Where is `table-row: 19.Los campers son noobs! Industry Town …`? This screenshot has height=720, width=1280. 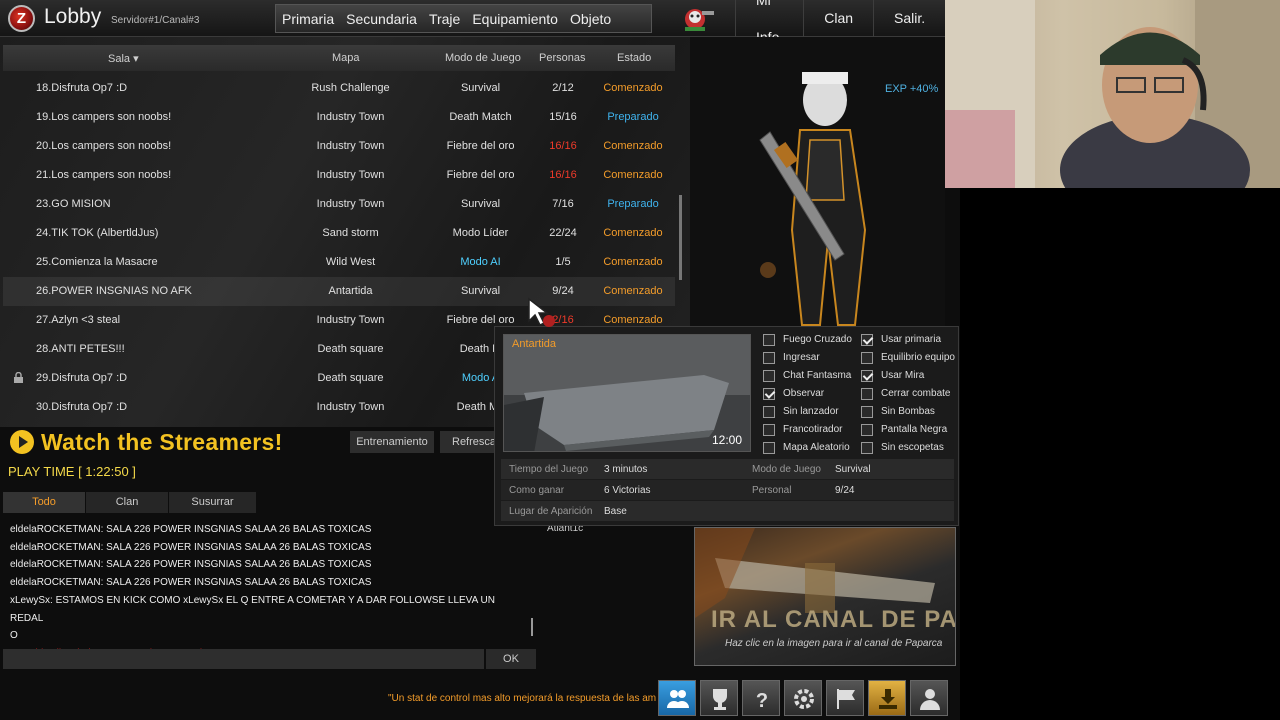 table-row: 19.Los campers son noobs! Industry Town … is located at coordinates (339, 117).